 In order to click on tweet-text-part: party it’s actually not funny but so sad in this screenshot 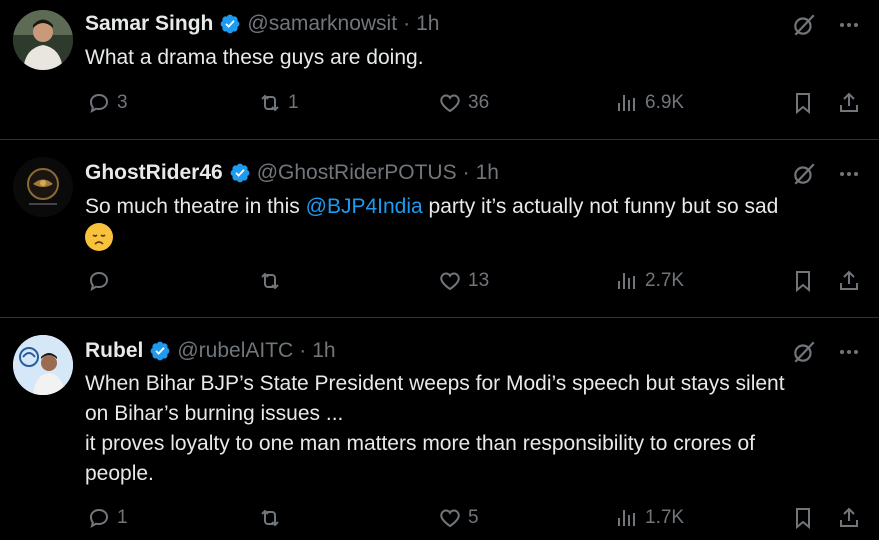, I will do `click(600, 206)`.